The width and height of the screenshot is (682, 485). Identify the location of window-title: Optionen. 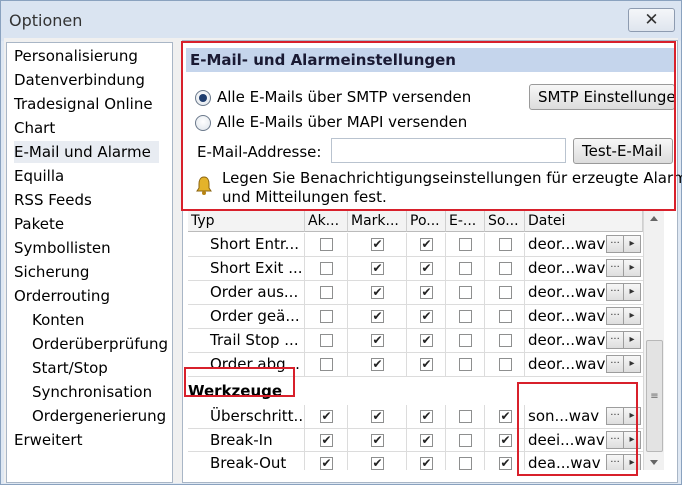
(46, 20).